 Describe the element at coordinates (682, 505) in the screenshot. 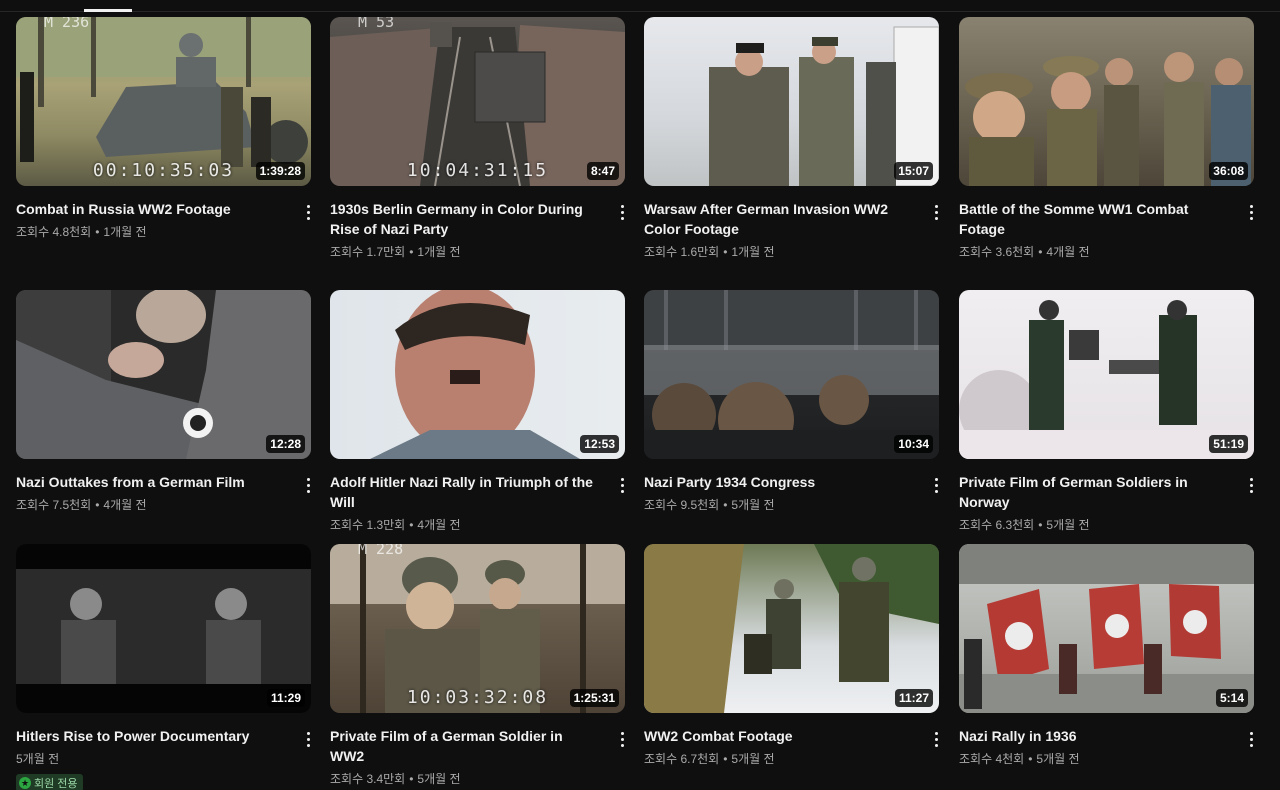

I see `view-count: 조회수 9.5천회` at that location.